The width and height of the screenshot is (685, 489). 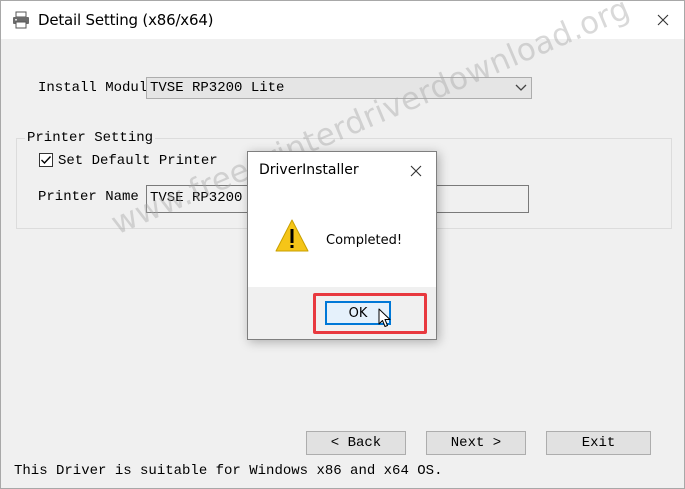 I want to click on set-default-printer-label: Set Default Printer, so click(x=138, y=161).